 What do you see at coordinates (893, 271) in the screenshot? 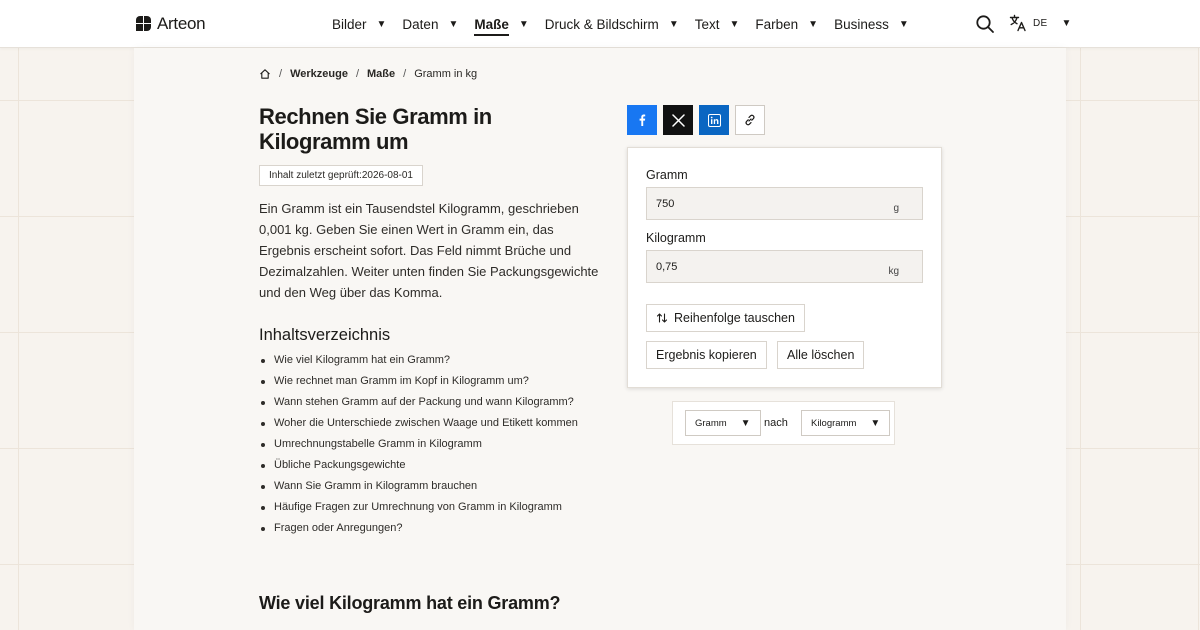
I see `kilogramm-unit-suffix: kg` at bounding box center [893, 271].